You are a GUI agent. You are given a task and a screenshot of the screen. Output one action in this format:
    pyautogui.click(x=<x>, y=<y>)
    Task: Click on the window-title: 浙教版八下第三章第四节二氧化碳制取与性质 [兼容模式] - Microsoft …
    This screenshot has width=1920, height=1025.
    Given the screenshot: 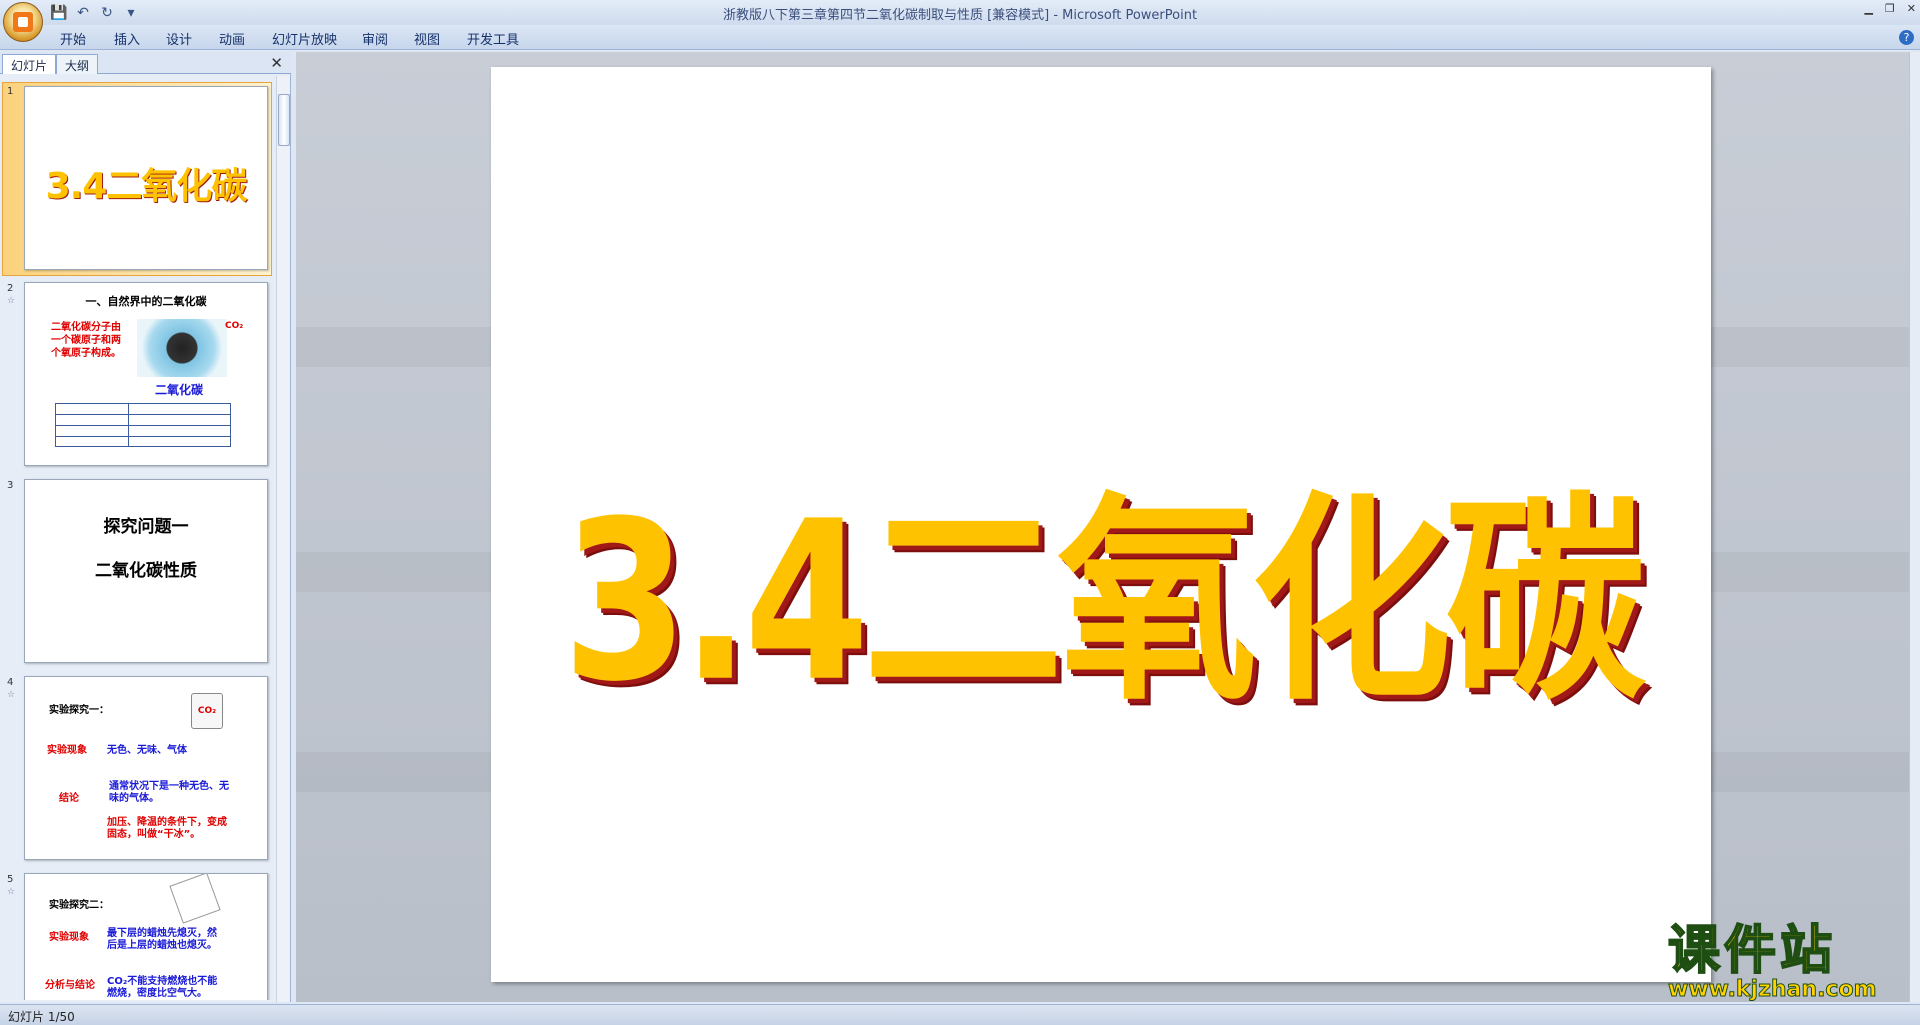 What is the action you would take?
    pyautogui.click(x=960, y=15)
    